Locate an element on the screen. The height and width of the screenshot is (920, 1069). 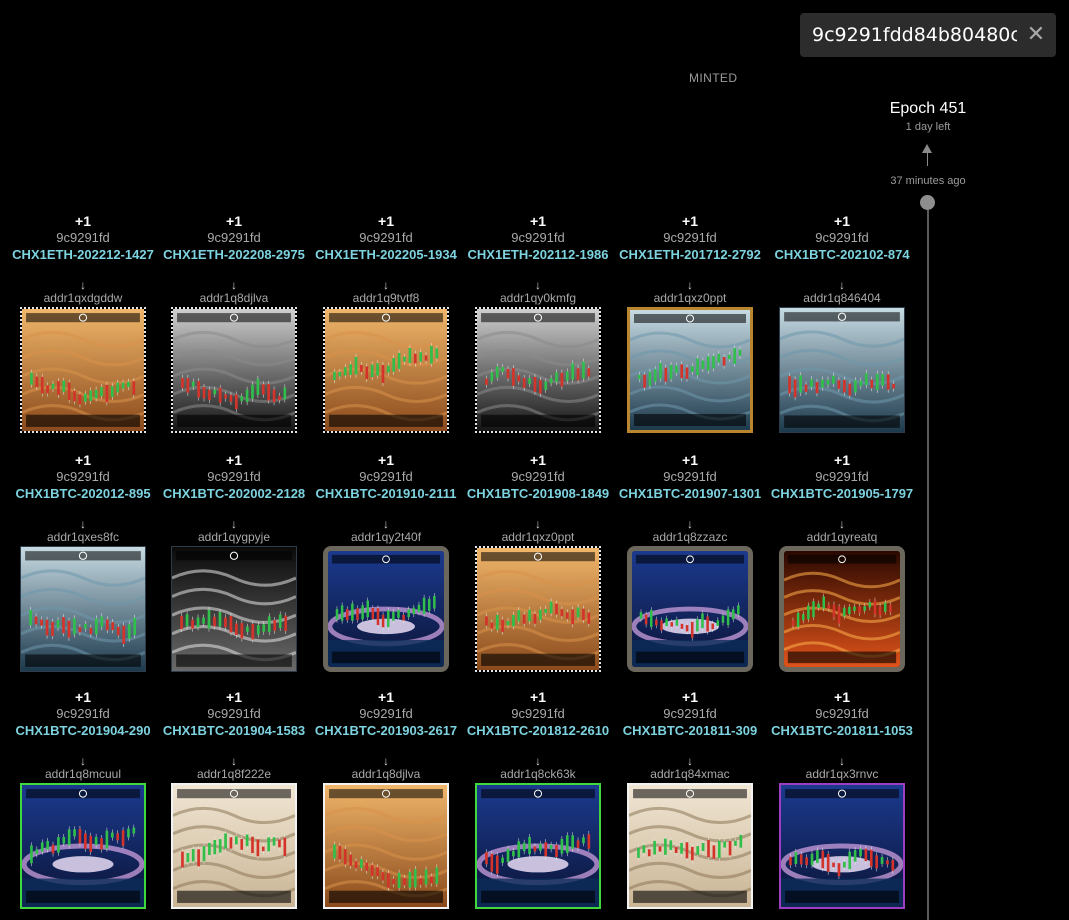
owner-address: addr1qy0kmfg is located at coordinates (538, 299).